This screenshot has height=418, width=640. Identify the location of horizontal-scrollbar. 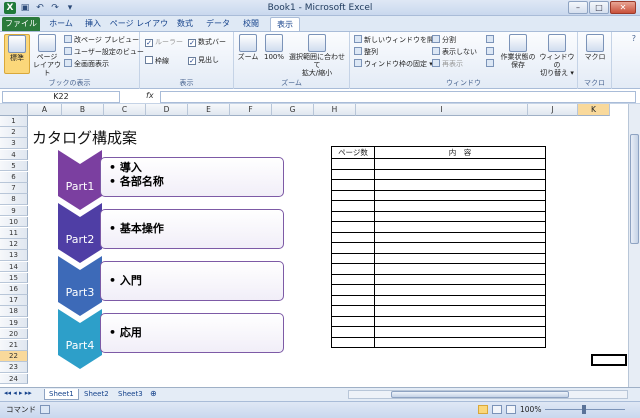
(488, 394).